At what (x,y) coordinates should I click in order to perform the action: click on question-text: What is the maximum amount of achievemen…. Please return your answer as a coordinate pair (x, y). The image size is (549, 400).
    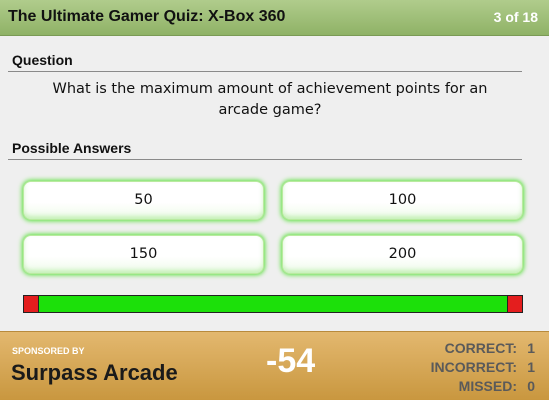
    Looking at the image, I should click on (270, 99).